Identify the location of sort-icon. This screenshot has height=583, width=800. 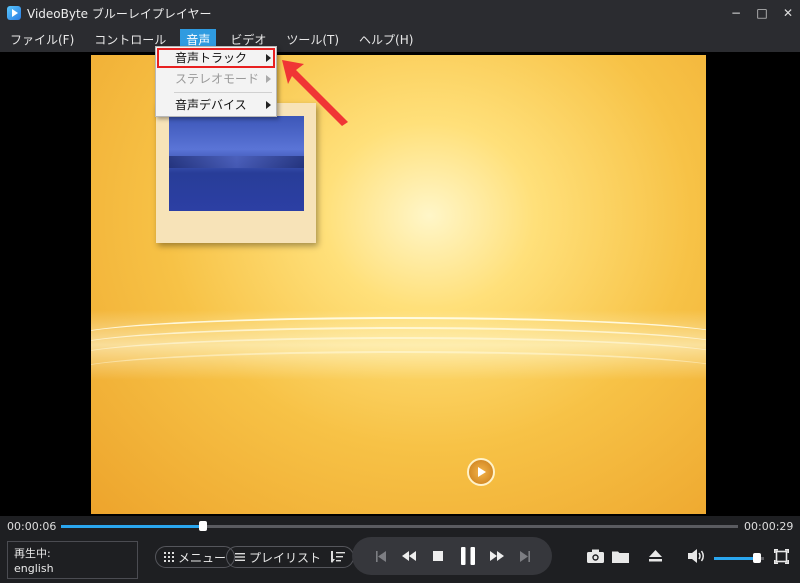
(338, 557).